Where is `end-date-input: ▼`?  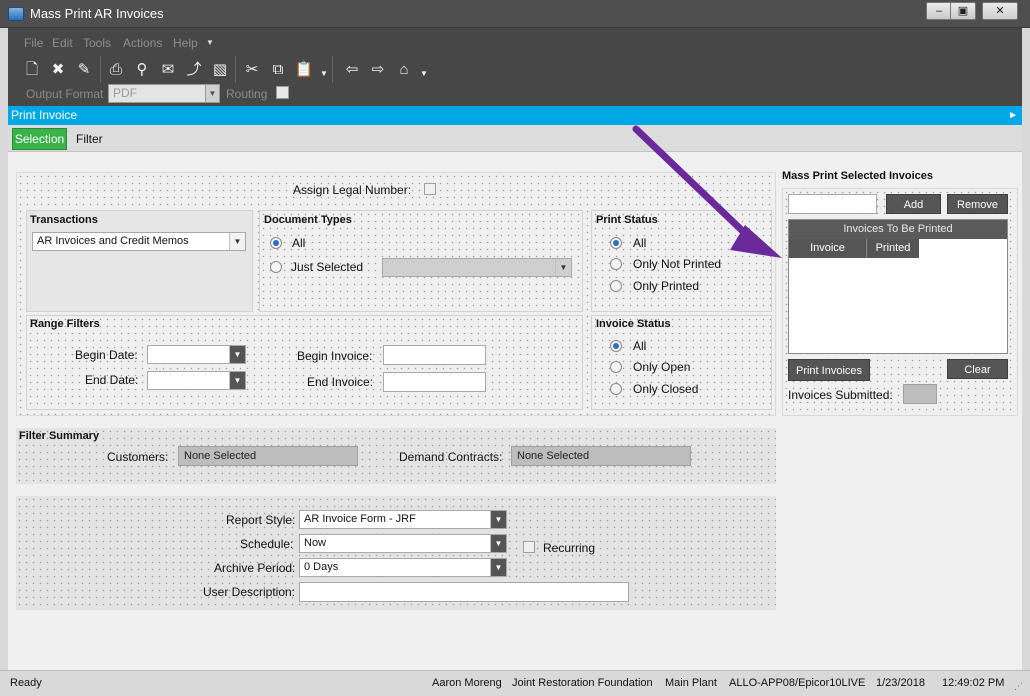
end-date-input: ▼ is located at coordinates (196, 380).